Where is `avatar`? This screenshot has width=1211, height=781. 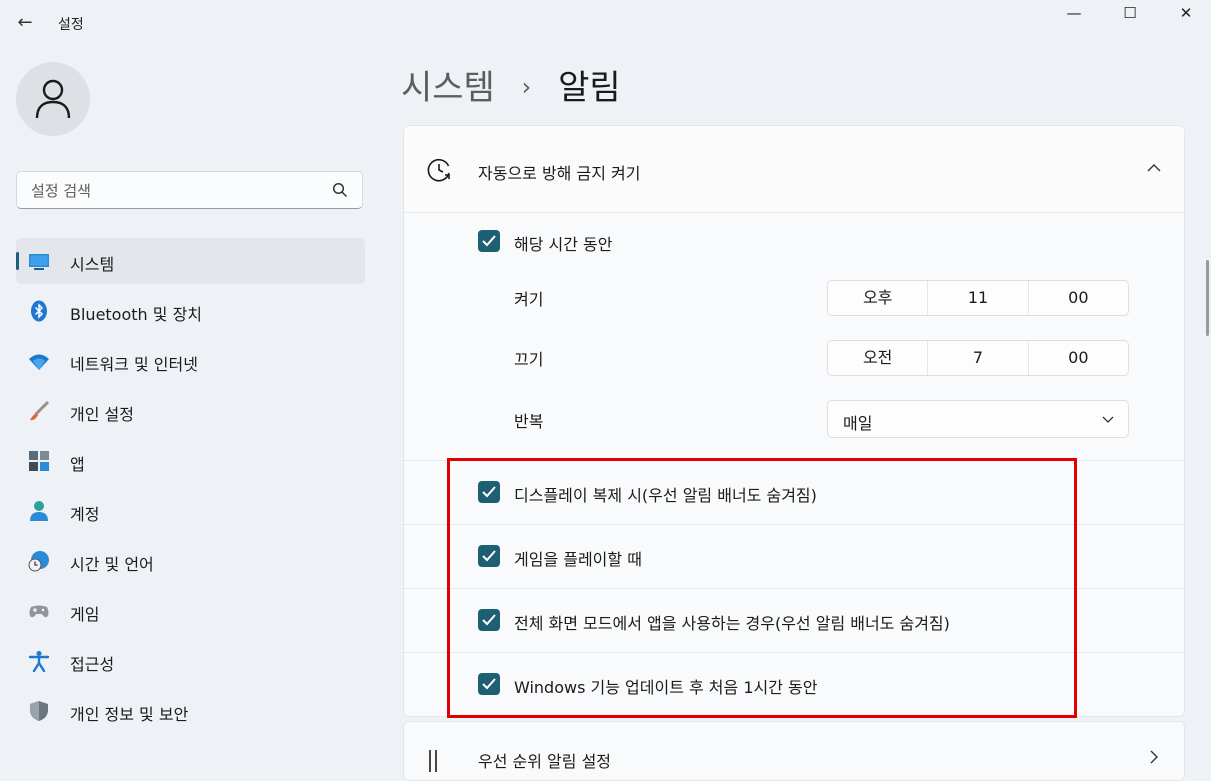
avatar is located at coordinates (53, 99).